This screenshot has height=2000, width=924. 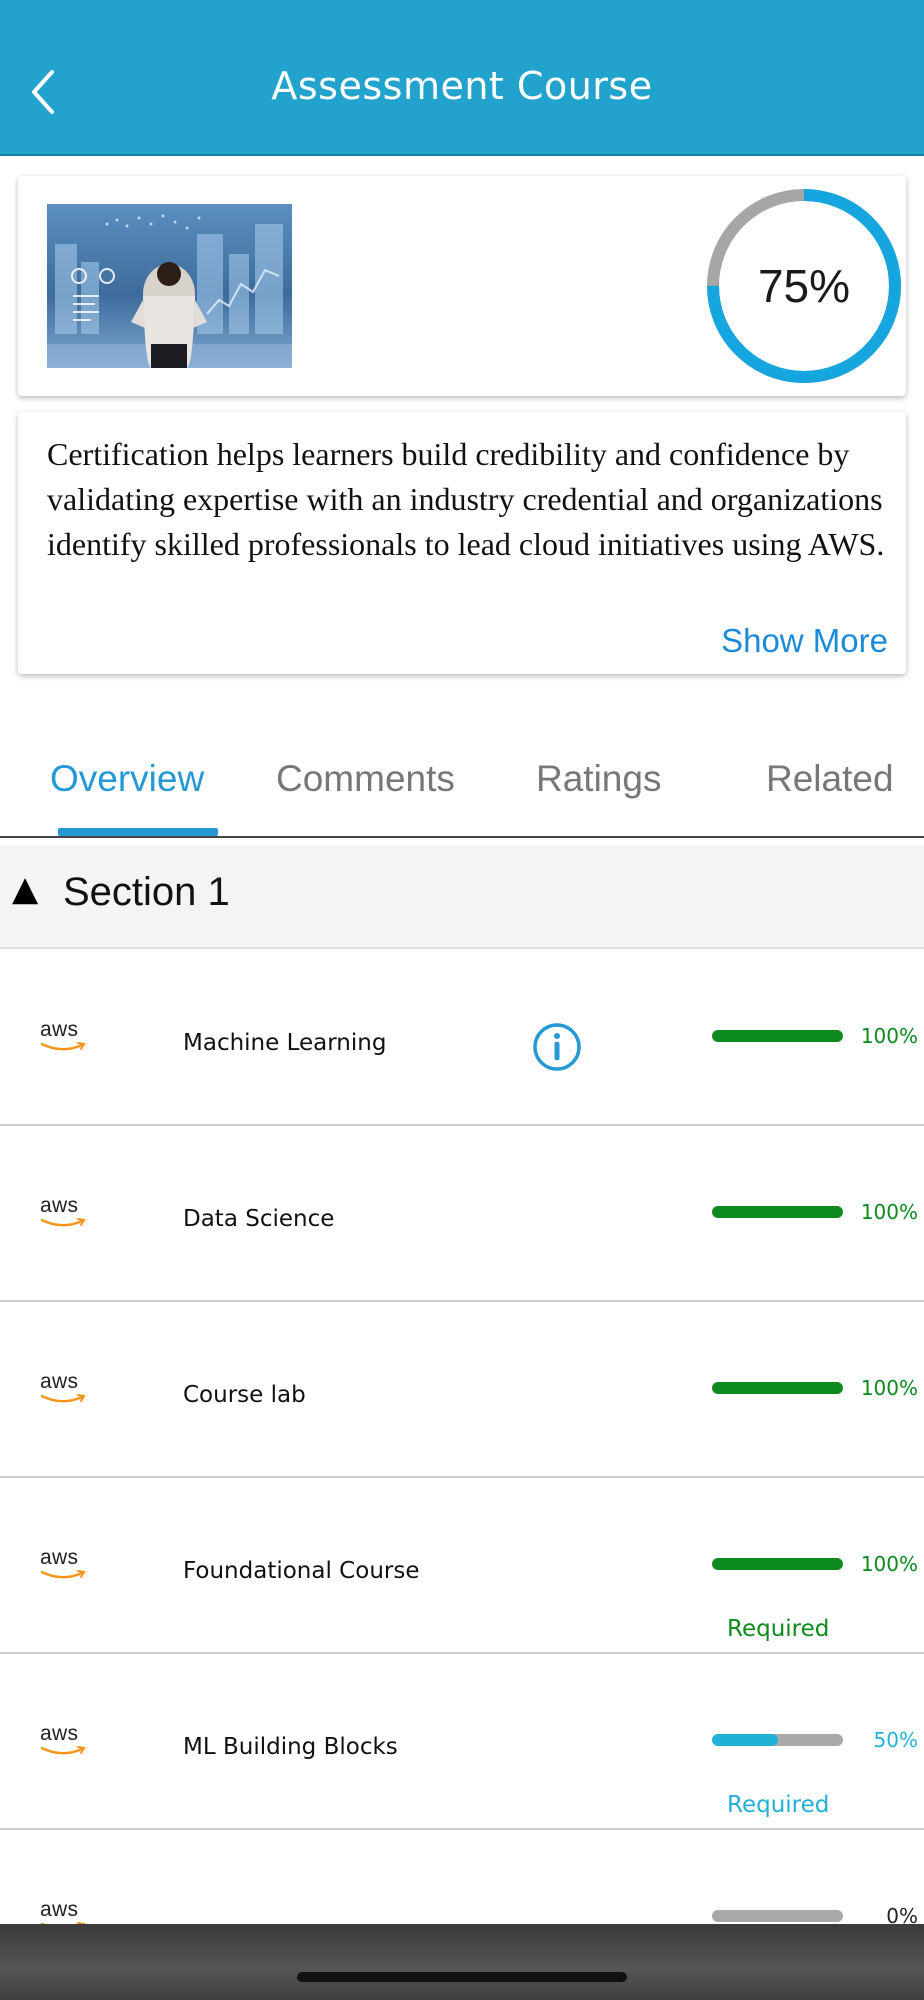 I want to click on tab-bar: Overview Comments Ratings Related, so click(x=462, y=789).